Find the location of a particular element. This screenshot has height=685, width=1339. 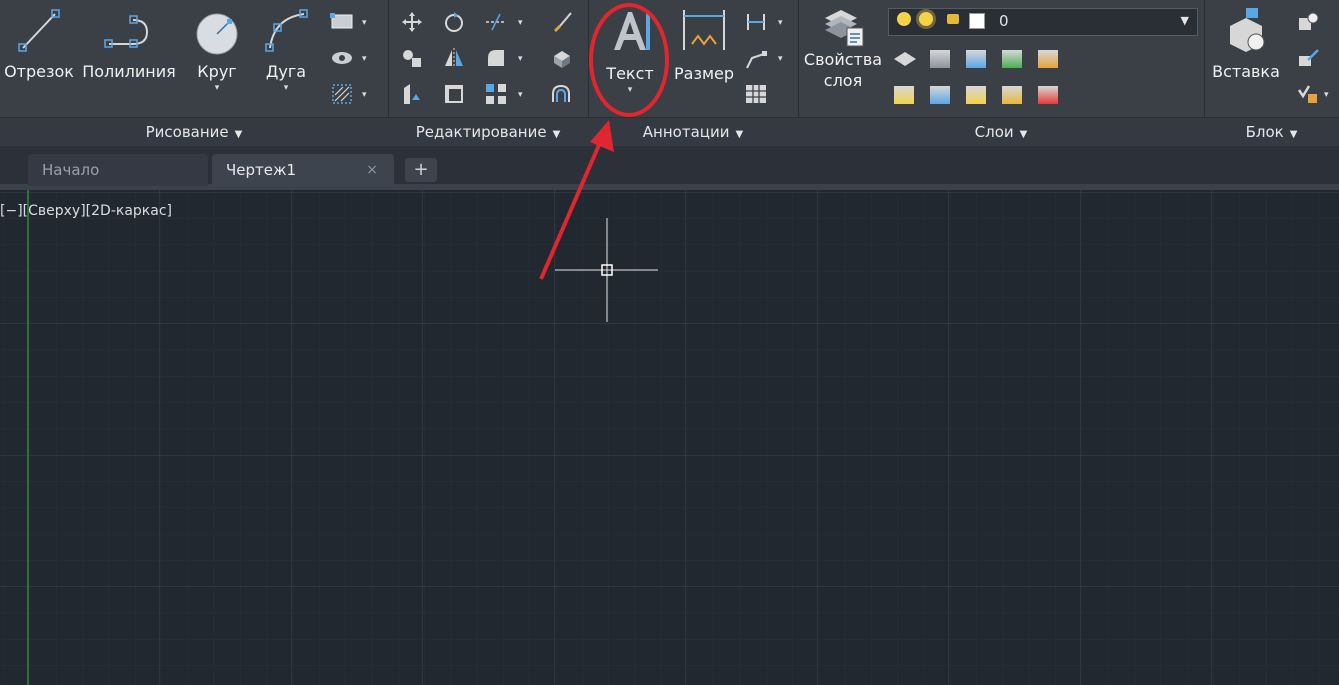

circle-label: Круг is located at coordinates (217, 71).